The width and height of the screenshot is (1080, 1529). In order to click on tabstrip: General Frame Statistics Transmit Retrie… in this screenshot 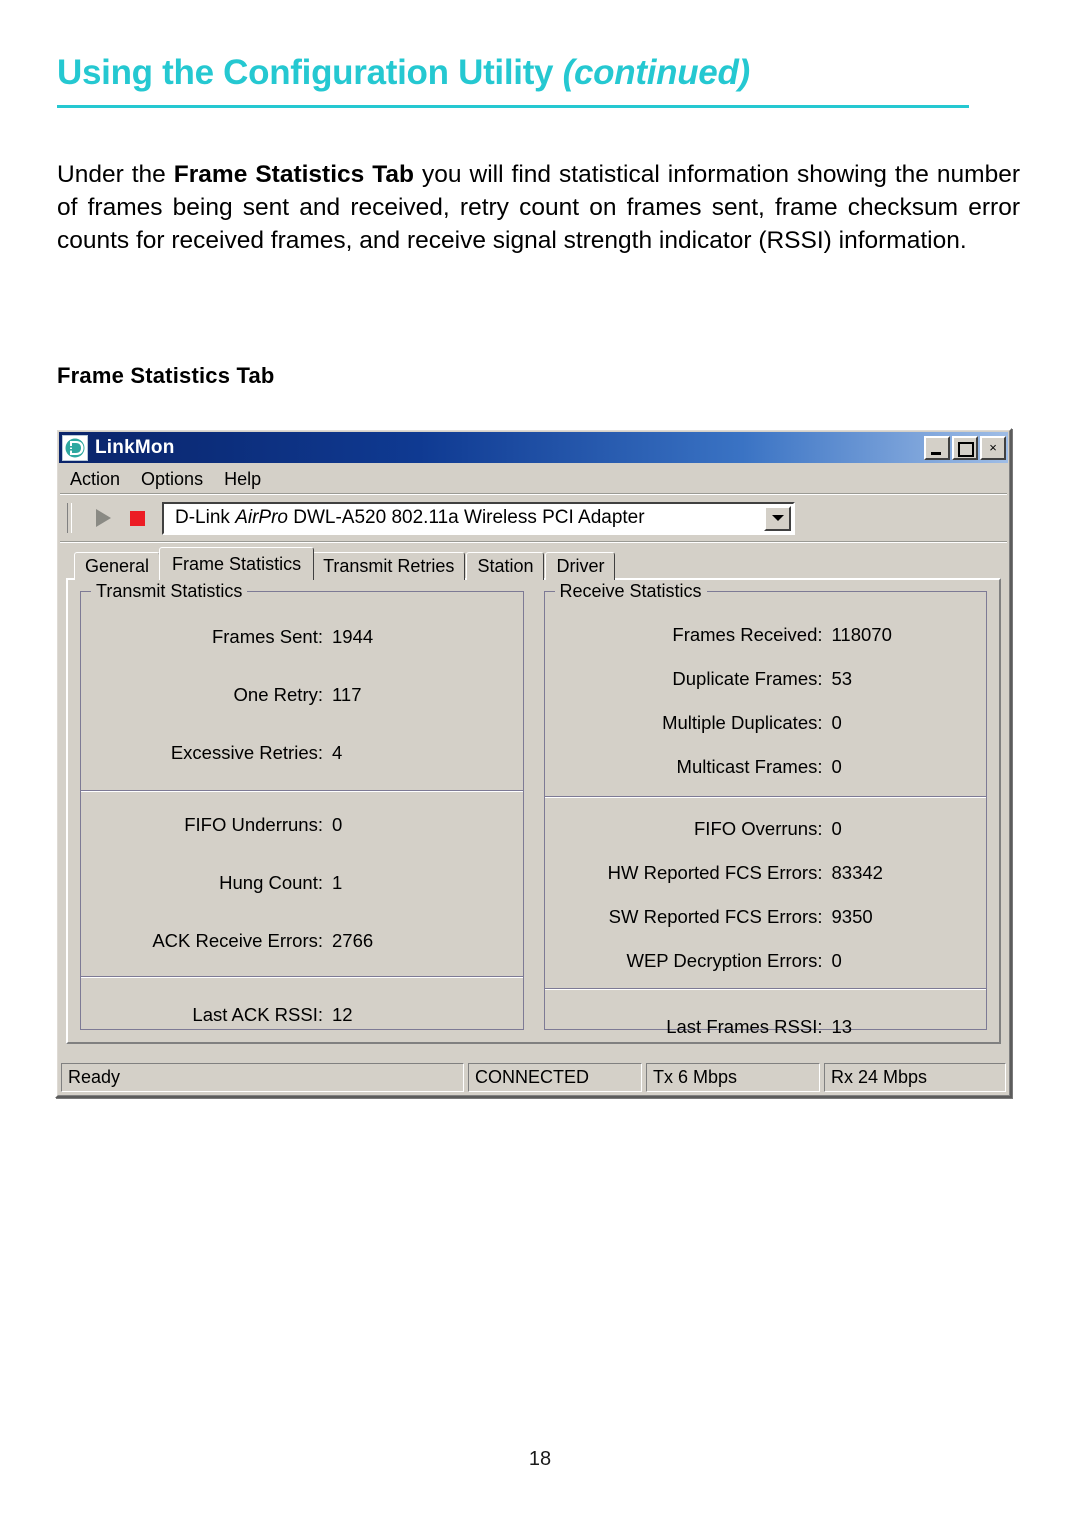, I will do `click(533, 563)`.